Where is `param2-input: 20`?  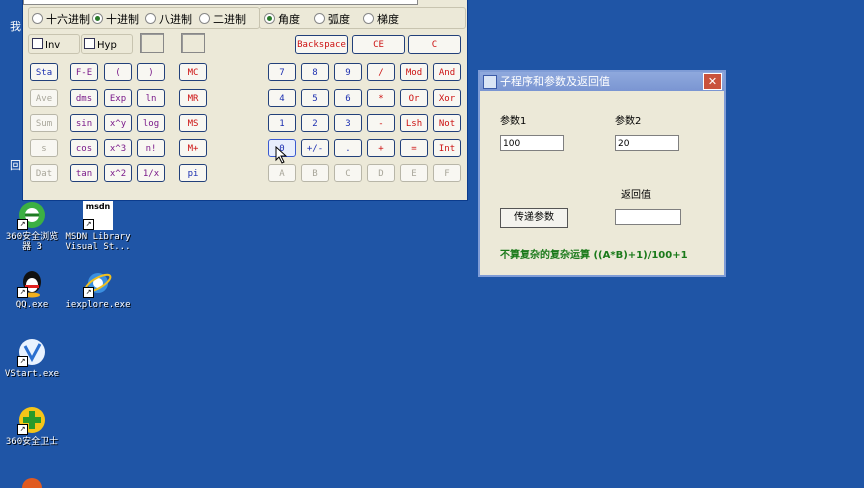
param2-input: 20 is located at coordinates (647, 143).